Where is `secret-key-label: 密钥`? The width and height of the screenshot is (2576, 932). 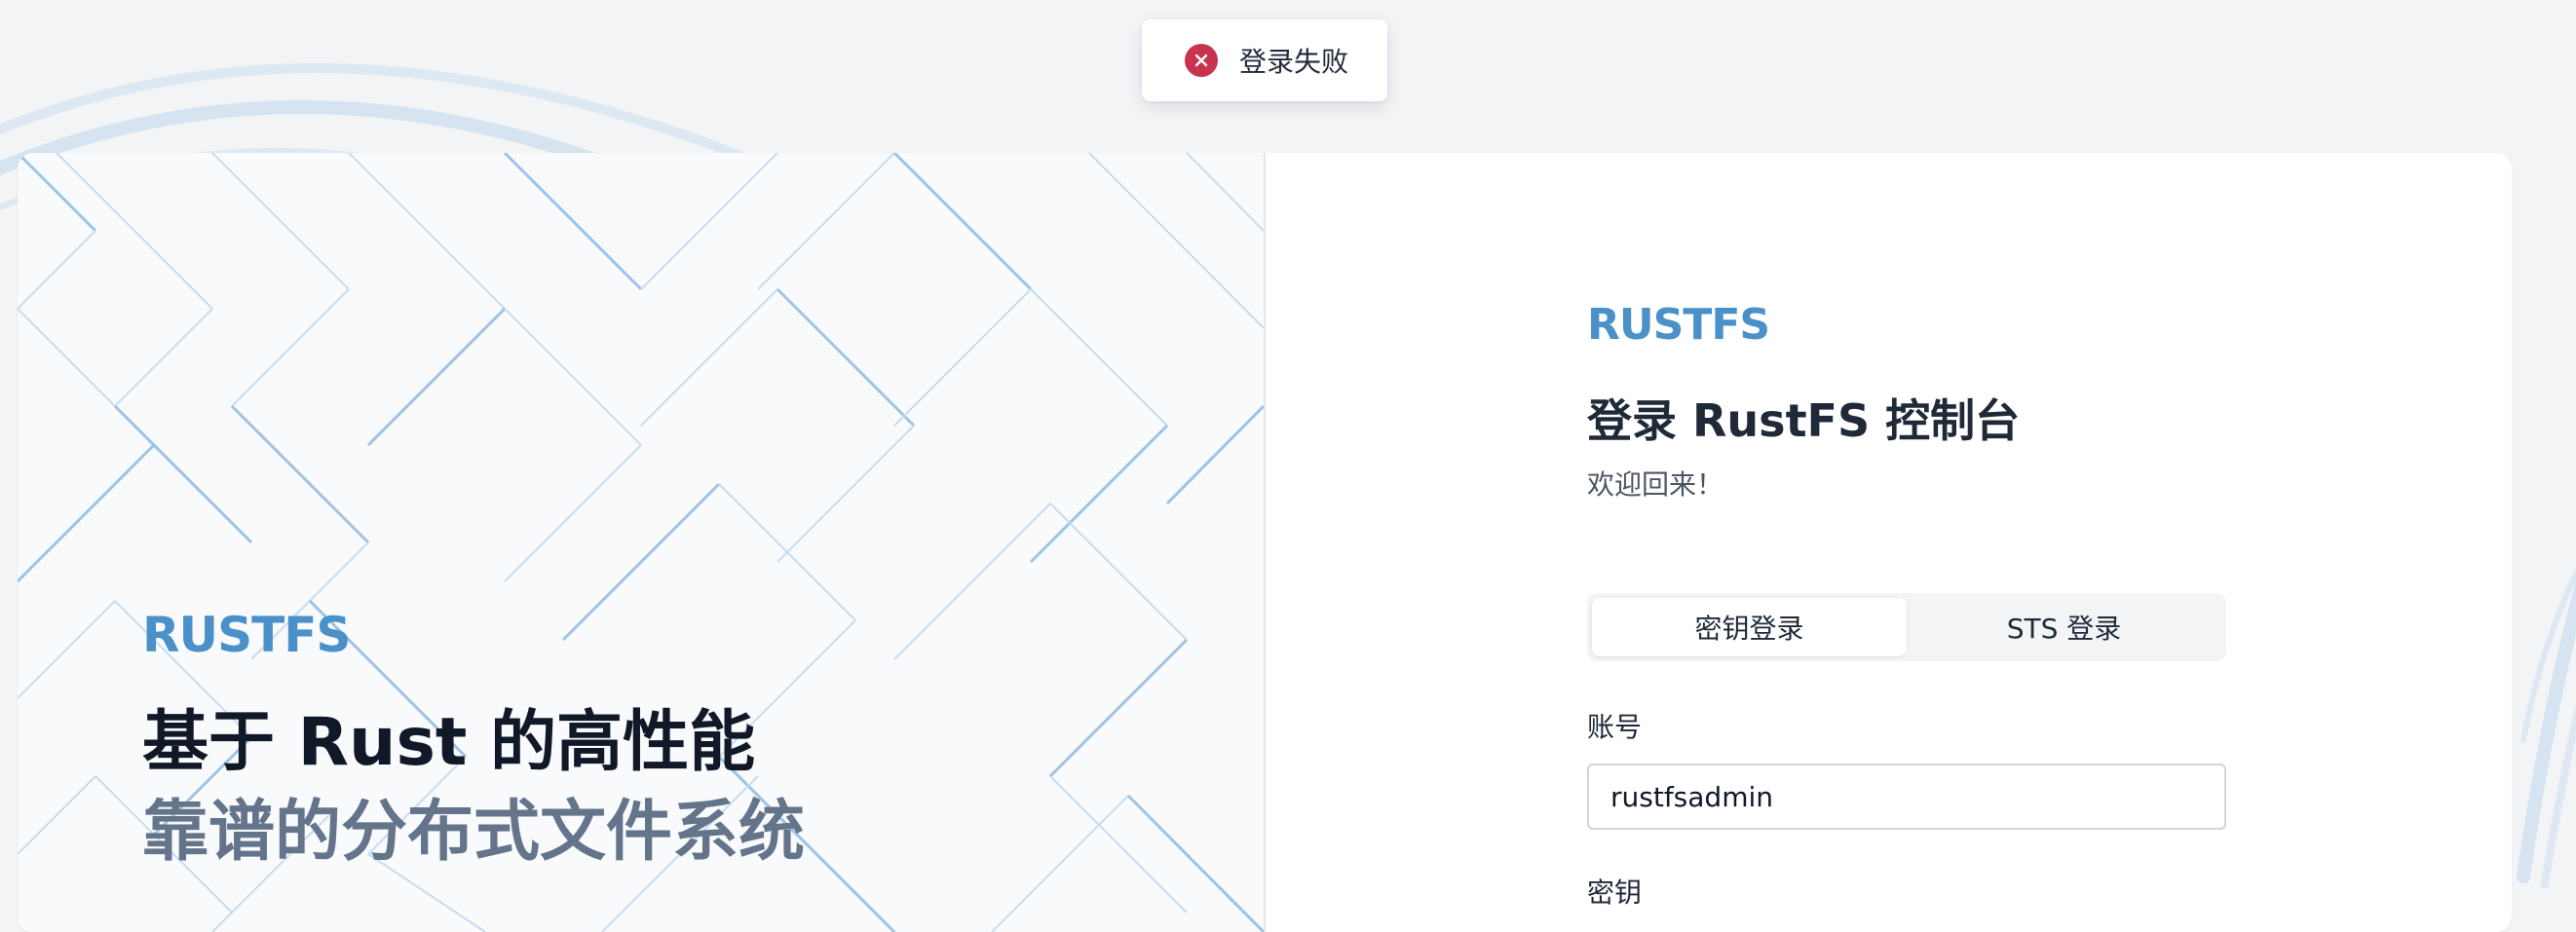 secret-key-label: 密钥 is located at coordinates (1615, 892).